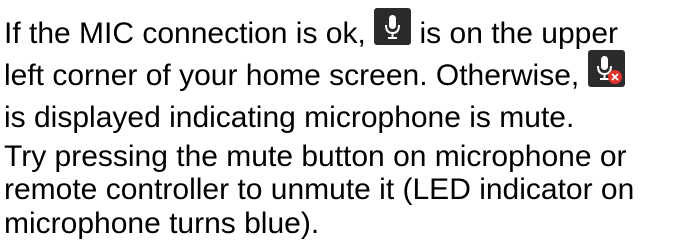 The height and width of the screenshot is (251, 693). I want to click on microphone-muted-icon, so click(606, 68).